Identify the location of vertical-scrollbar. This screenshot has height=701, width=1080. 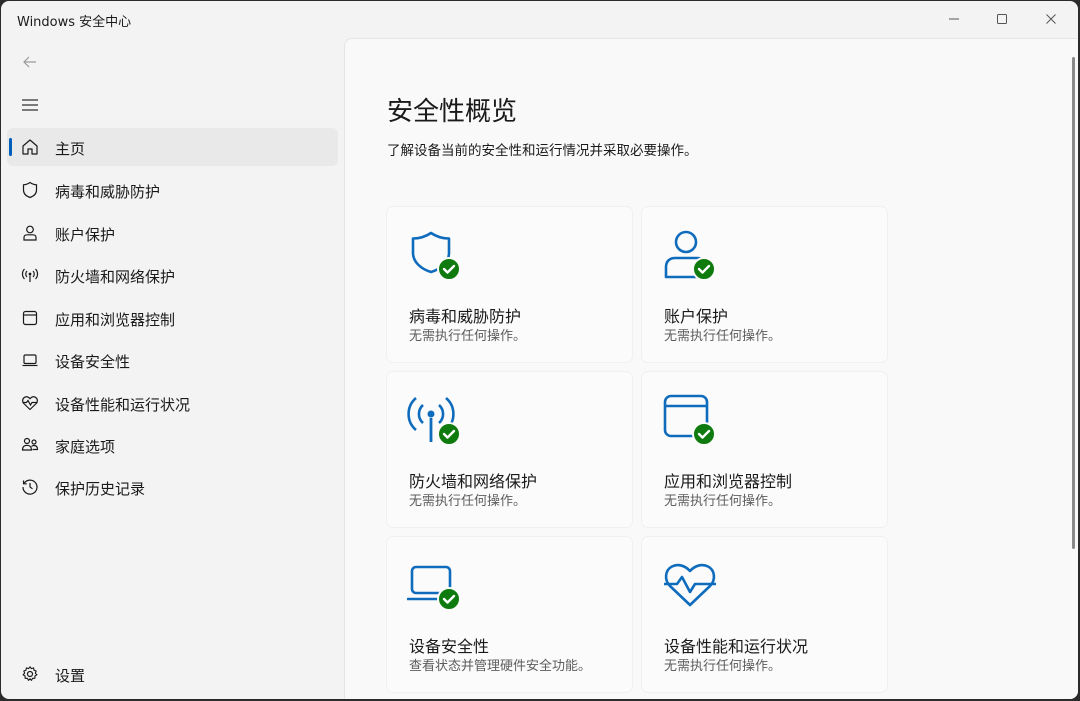
(1073, 303).